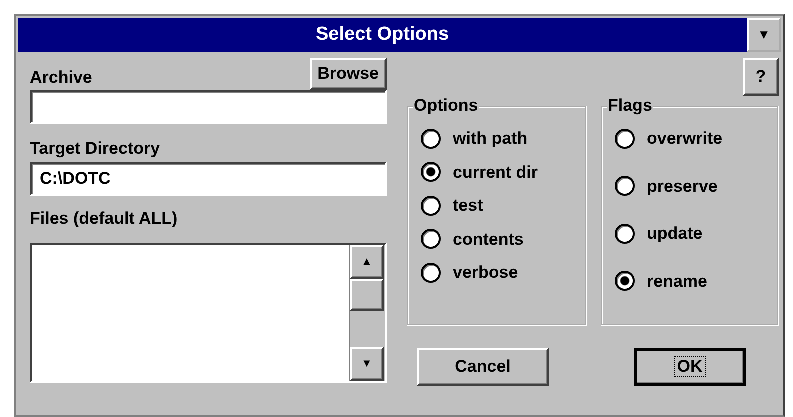  Describe the element at coordinates (764, 35) in the screenshot. I see `dropdown-button: ▼` at that location.